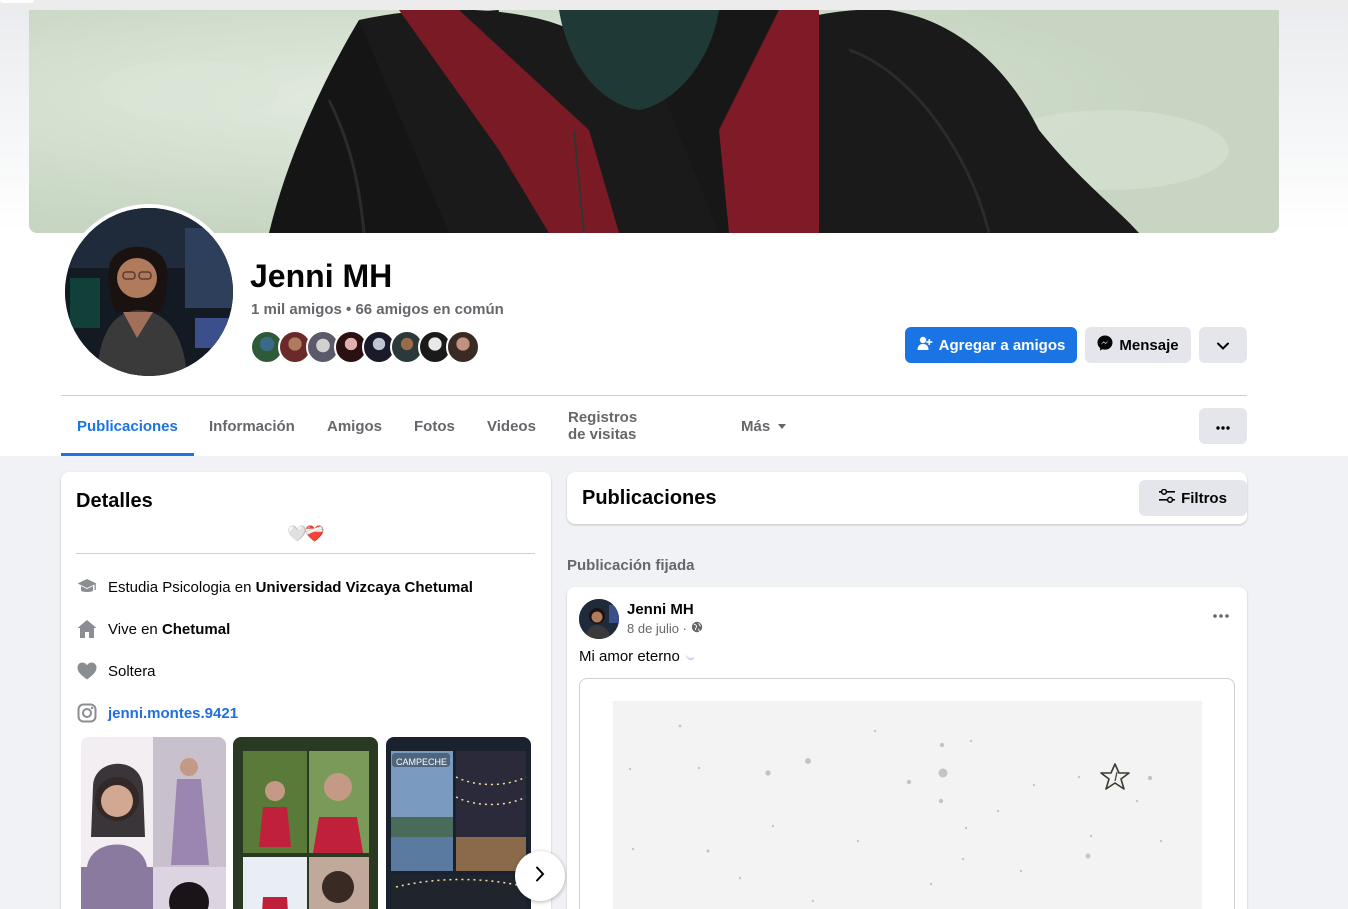 Image resolution: width=1348 pixels, height=909 pixels. I want to click on home-icon, so click(87, 629).